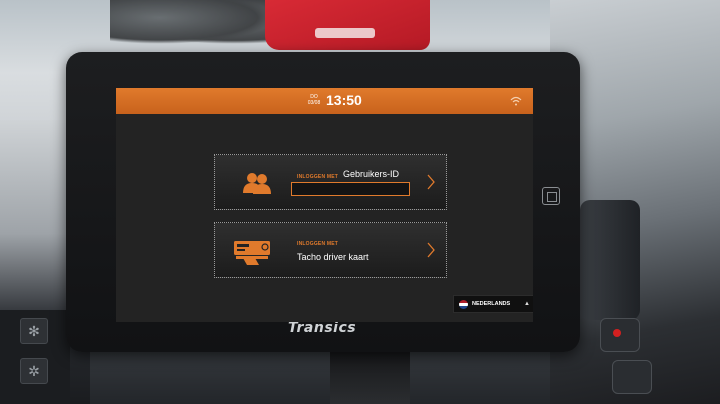  What do you see at coordinates (610, 260) in the screenshot?
I see `air-vent` at bounding box center [610, 260].